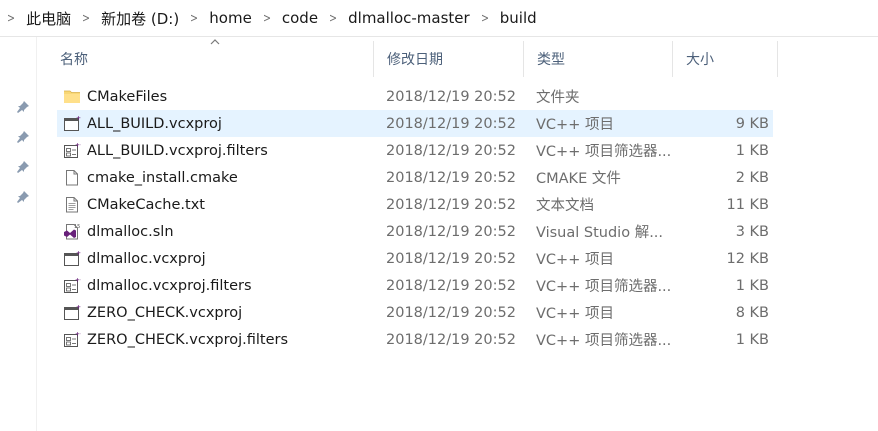 This screenshot has height=431, width=878. I want to click on file-row: CMakeFiles 2018/12/19 20:52 文件夹, so click(415, 96).